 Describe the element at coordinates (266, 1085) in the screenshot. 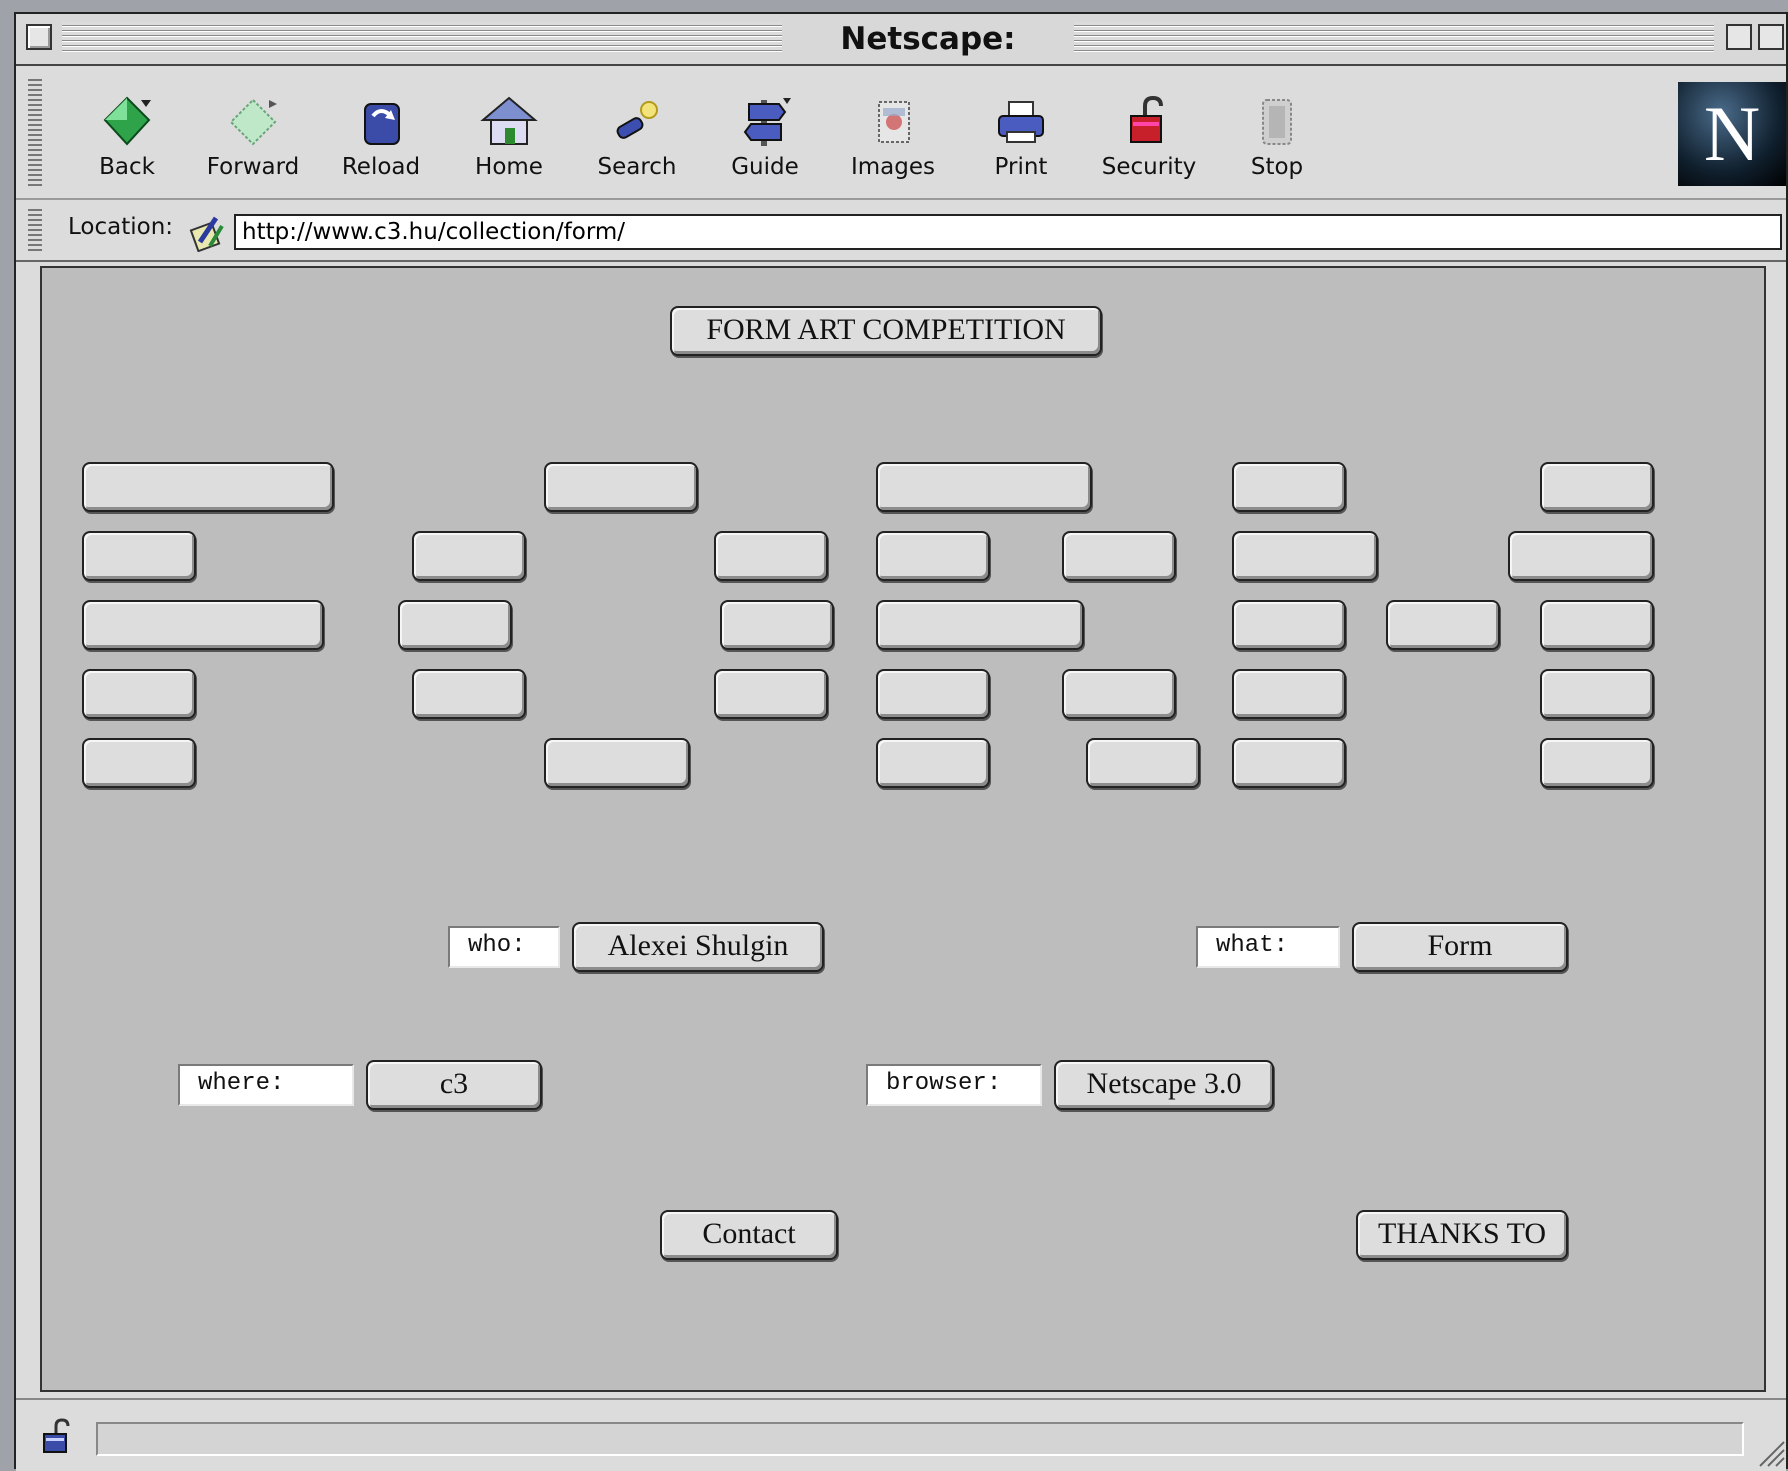

I see `where-field: where:` at that location.